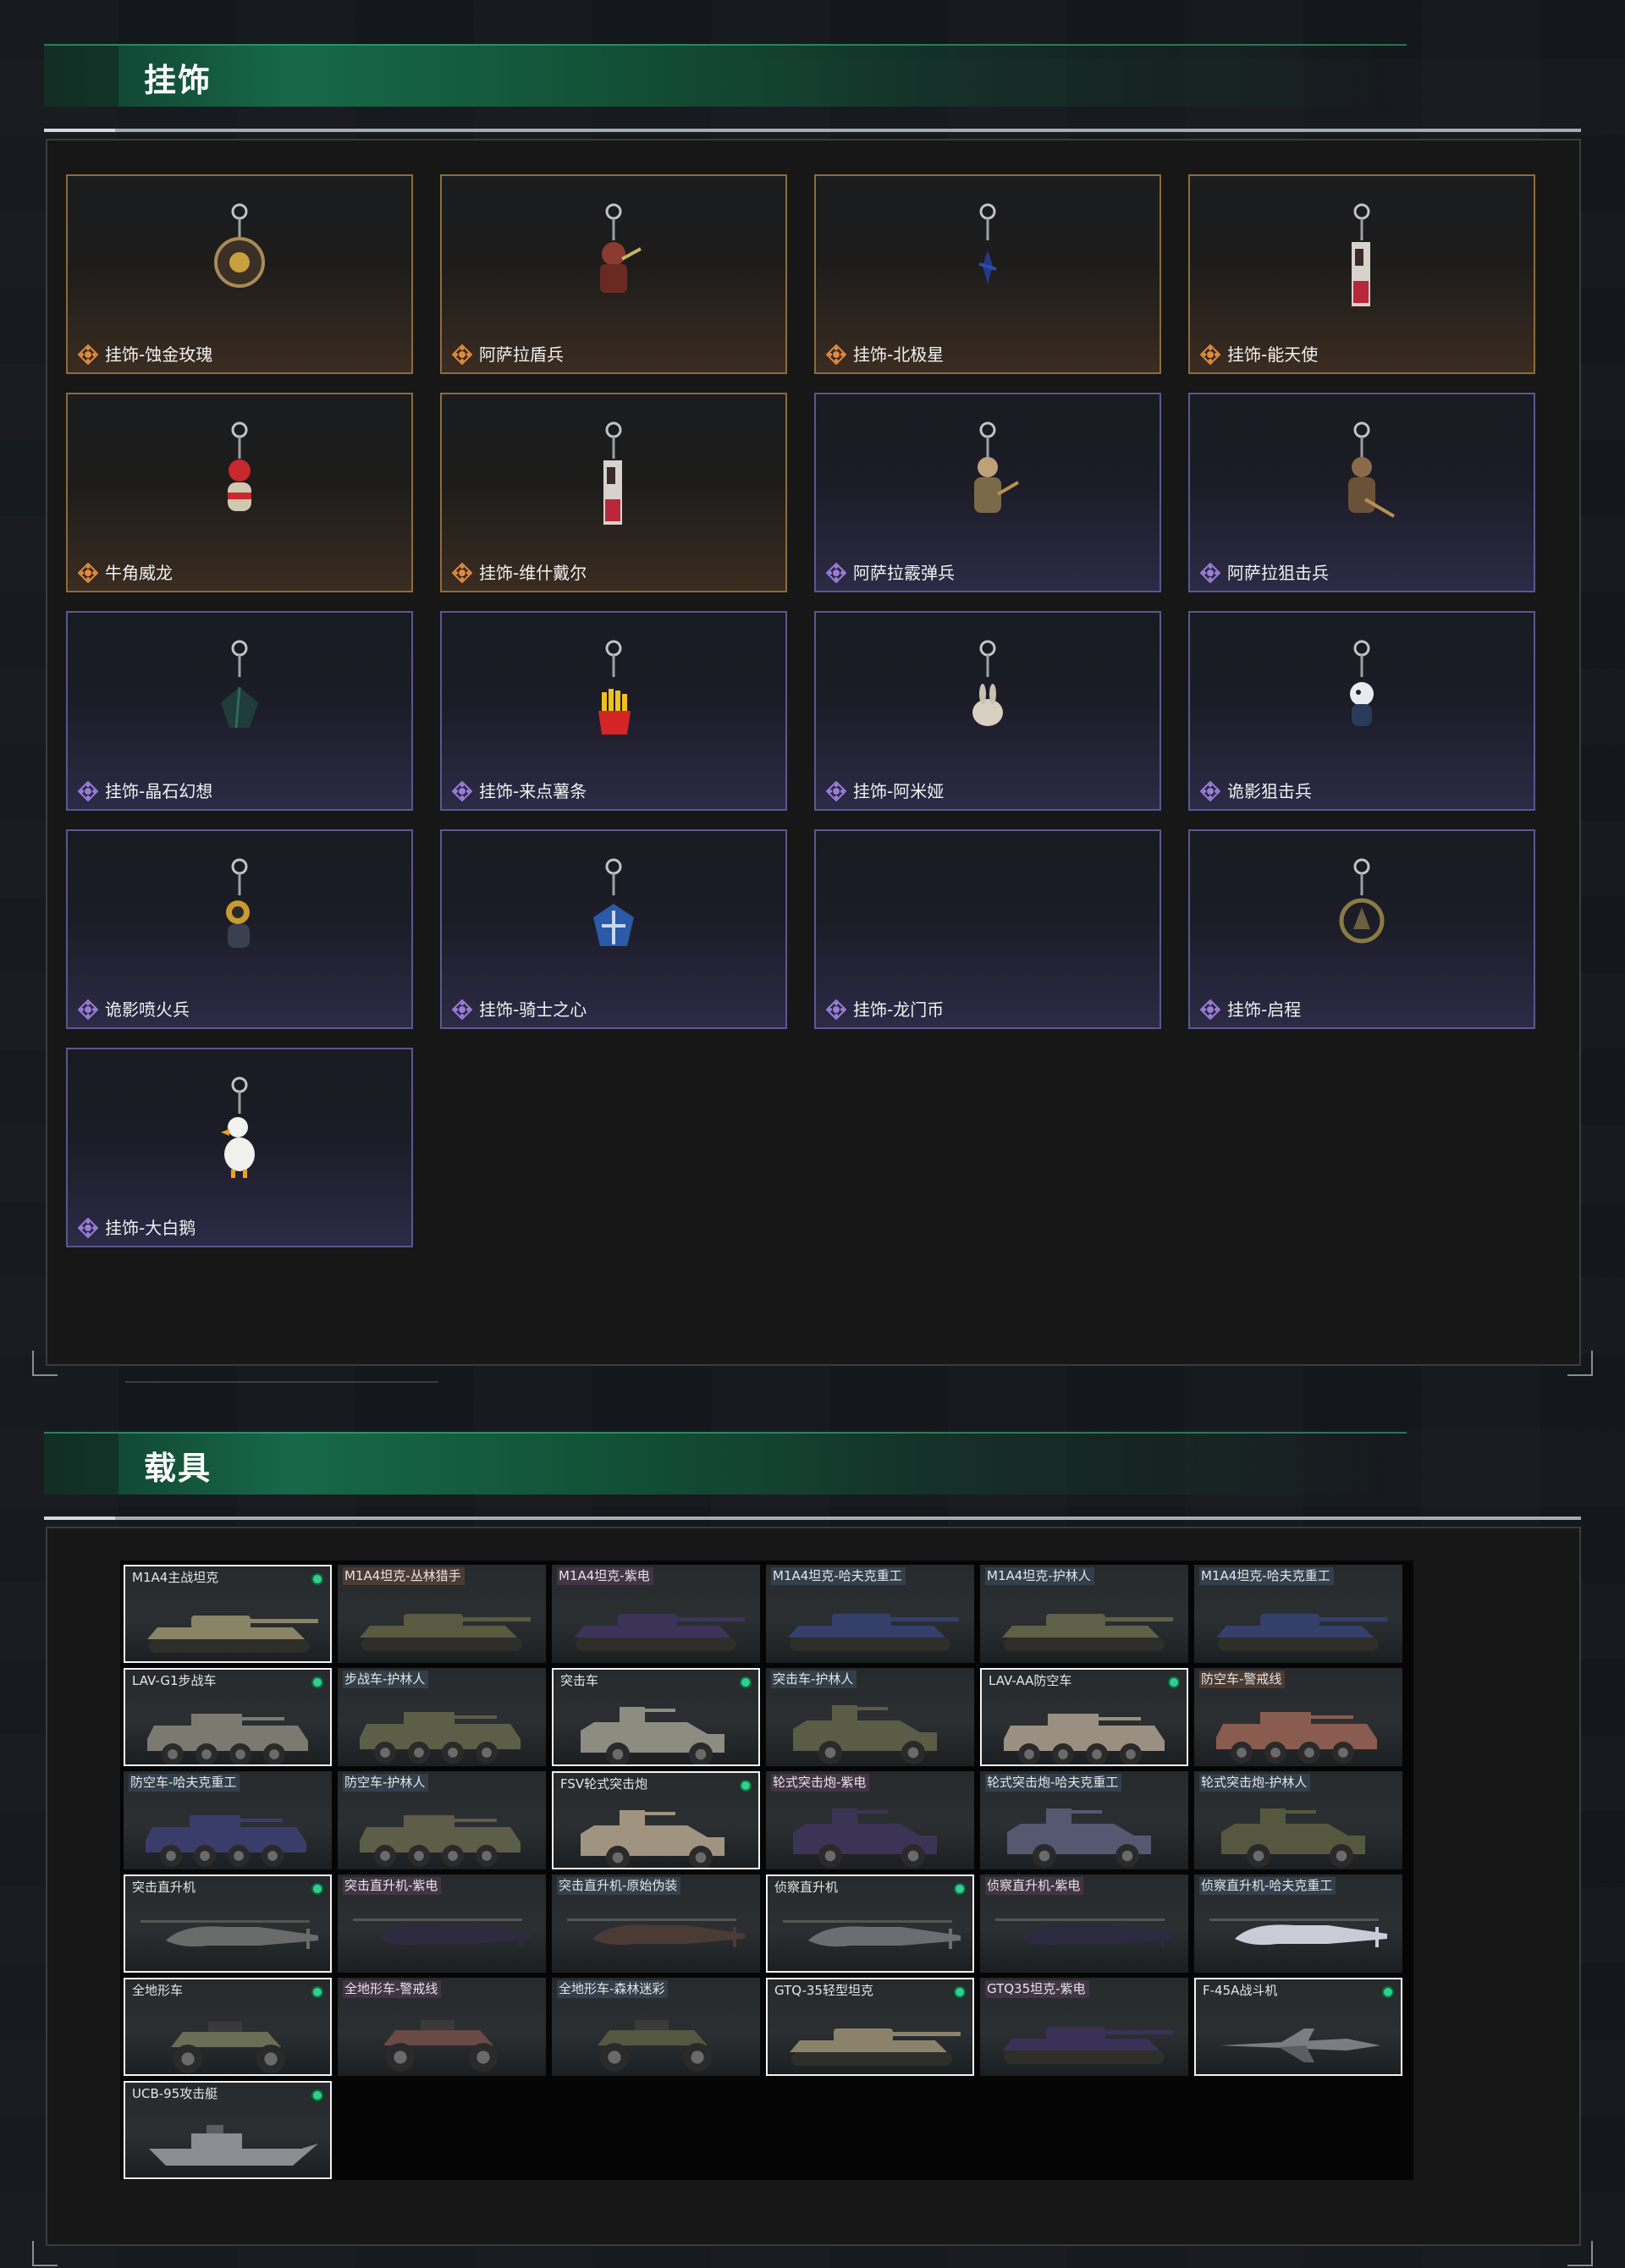 This screenshot has width=1625, height=2268. I want to click on vehicle-cell: M1A4坦克-紫电, so click(656, 1614).